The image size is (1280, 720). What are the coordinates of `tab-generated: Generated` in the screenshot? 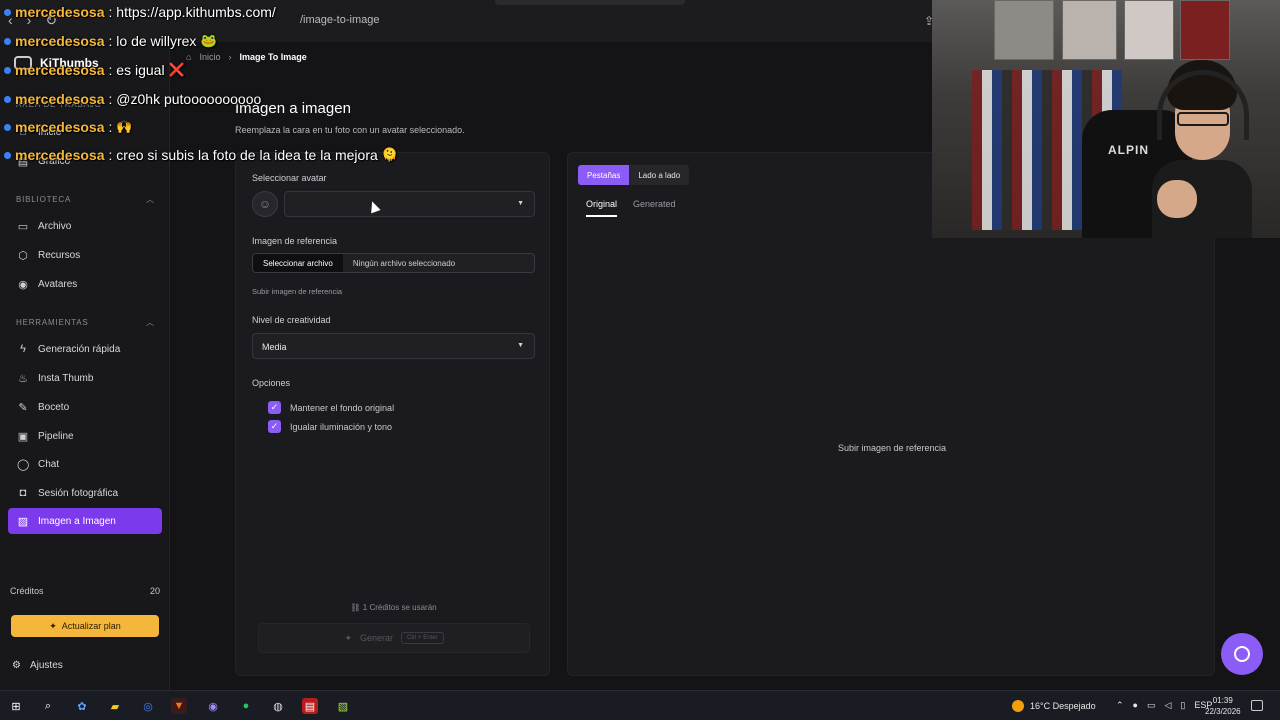 It's located at (654, 208).